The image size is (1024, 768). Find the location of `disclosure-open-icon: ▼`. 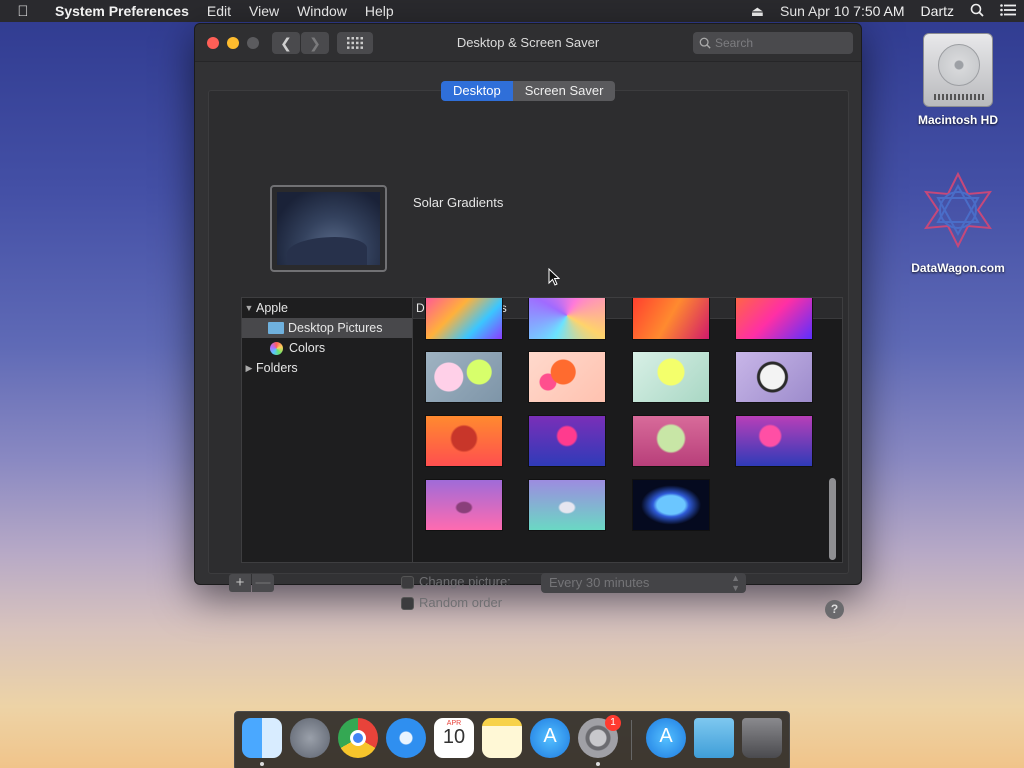

disclosure-open-icon: ▼ is located at coordinates (249, 308).